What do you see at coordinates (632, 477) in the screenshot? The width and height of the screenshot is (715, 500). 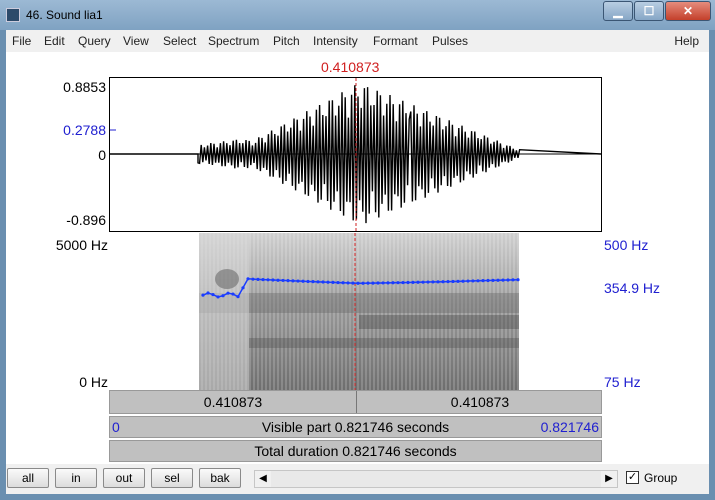 I see `group-checkbox: ✓` at bounding box center [632, 477].